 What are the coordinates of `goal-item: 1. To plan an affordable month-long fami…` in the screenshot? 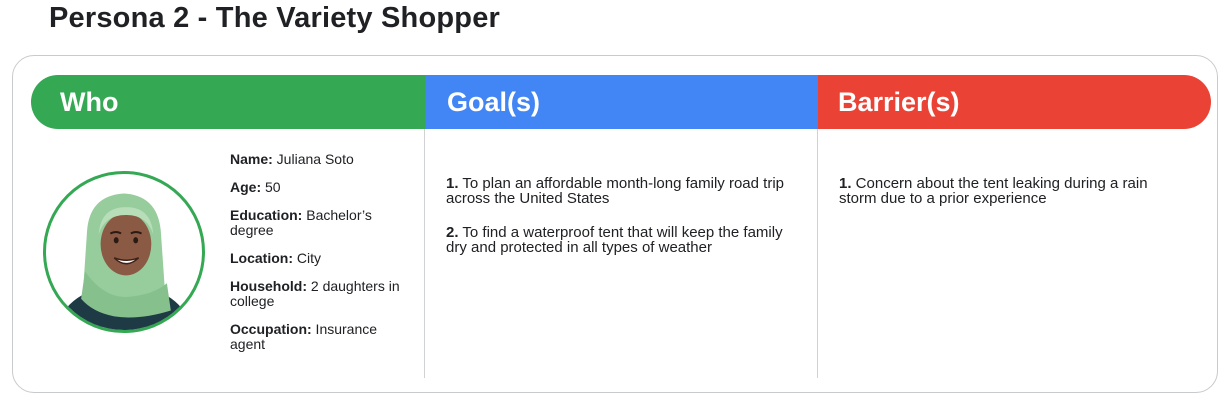 It's located at (615, 191).